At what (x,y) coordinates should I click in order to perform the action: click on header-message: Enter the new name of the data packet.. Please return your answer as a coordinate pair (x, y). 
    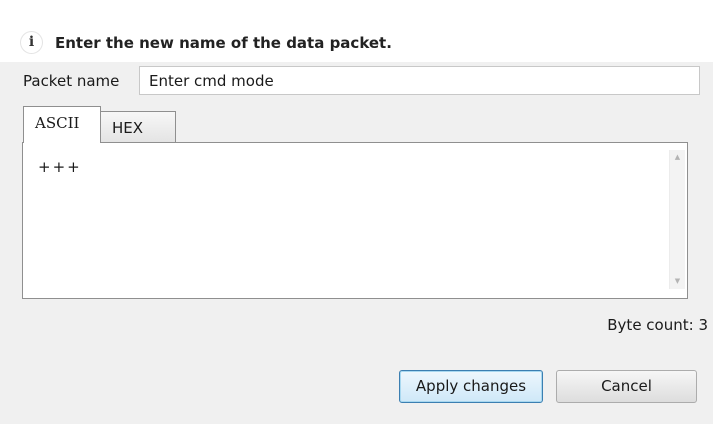
    Looking at the image, I should click on (223, 43).